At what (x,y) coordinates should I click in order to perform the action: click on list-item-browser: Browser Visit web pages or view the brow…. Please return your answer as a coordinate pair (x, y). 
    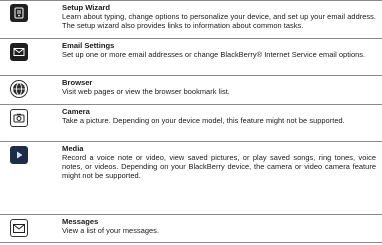
    Looking at the image, I should click on (191, 90).